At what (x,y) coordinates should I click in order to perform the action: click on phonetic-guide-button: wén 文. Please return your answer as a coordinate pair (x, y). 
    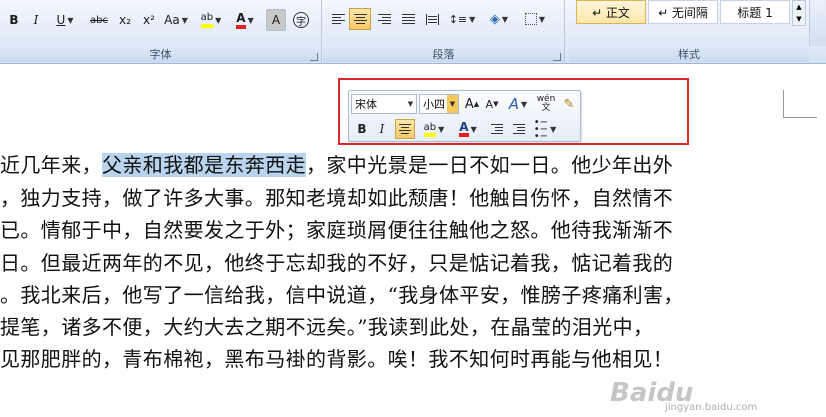
    Looking at the image, I should click on (546, 104).